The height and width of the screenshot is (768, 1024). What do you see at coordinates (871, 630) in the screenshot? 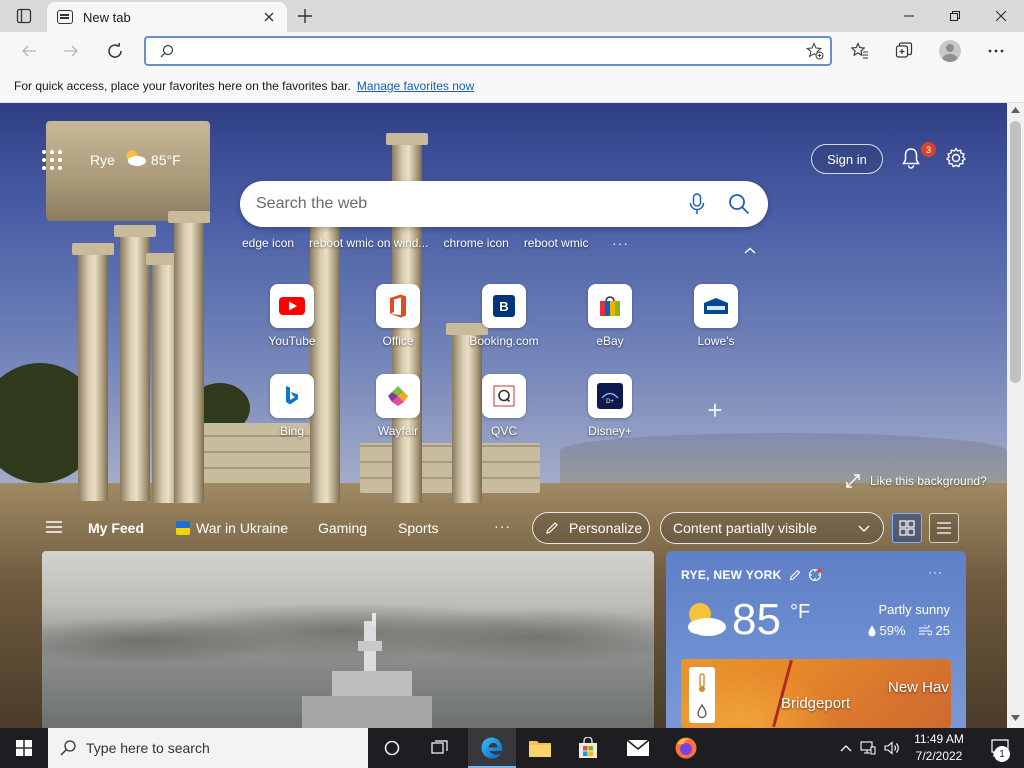
I see `humidity-drop-icon` at bounding box center [871, 630].